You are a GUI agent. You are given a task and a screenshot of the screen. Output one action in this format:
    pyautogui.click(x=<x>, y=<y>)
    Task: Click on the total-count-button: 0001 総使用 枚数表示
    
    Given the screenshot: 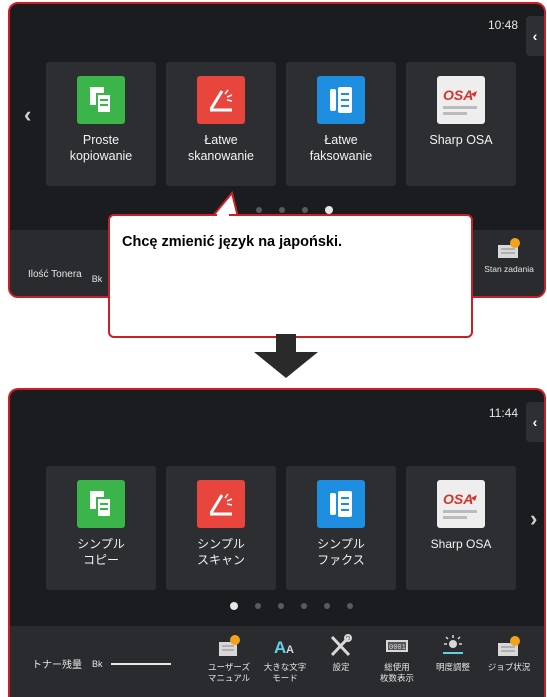 What is the action you would take?
    pyautogui.click(x=397, y=658)
    